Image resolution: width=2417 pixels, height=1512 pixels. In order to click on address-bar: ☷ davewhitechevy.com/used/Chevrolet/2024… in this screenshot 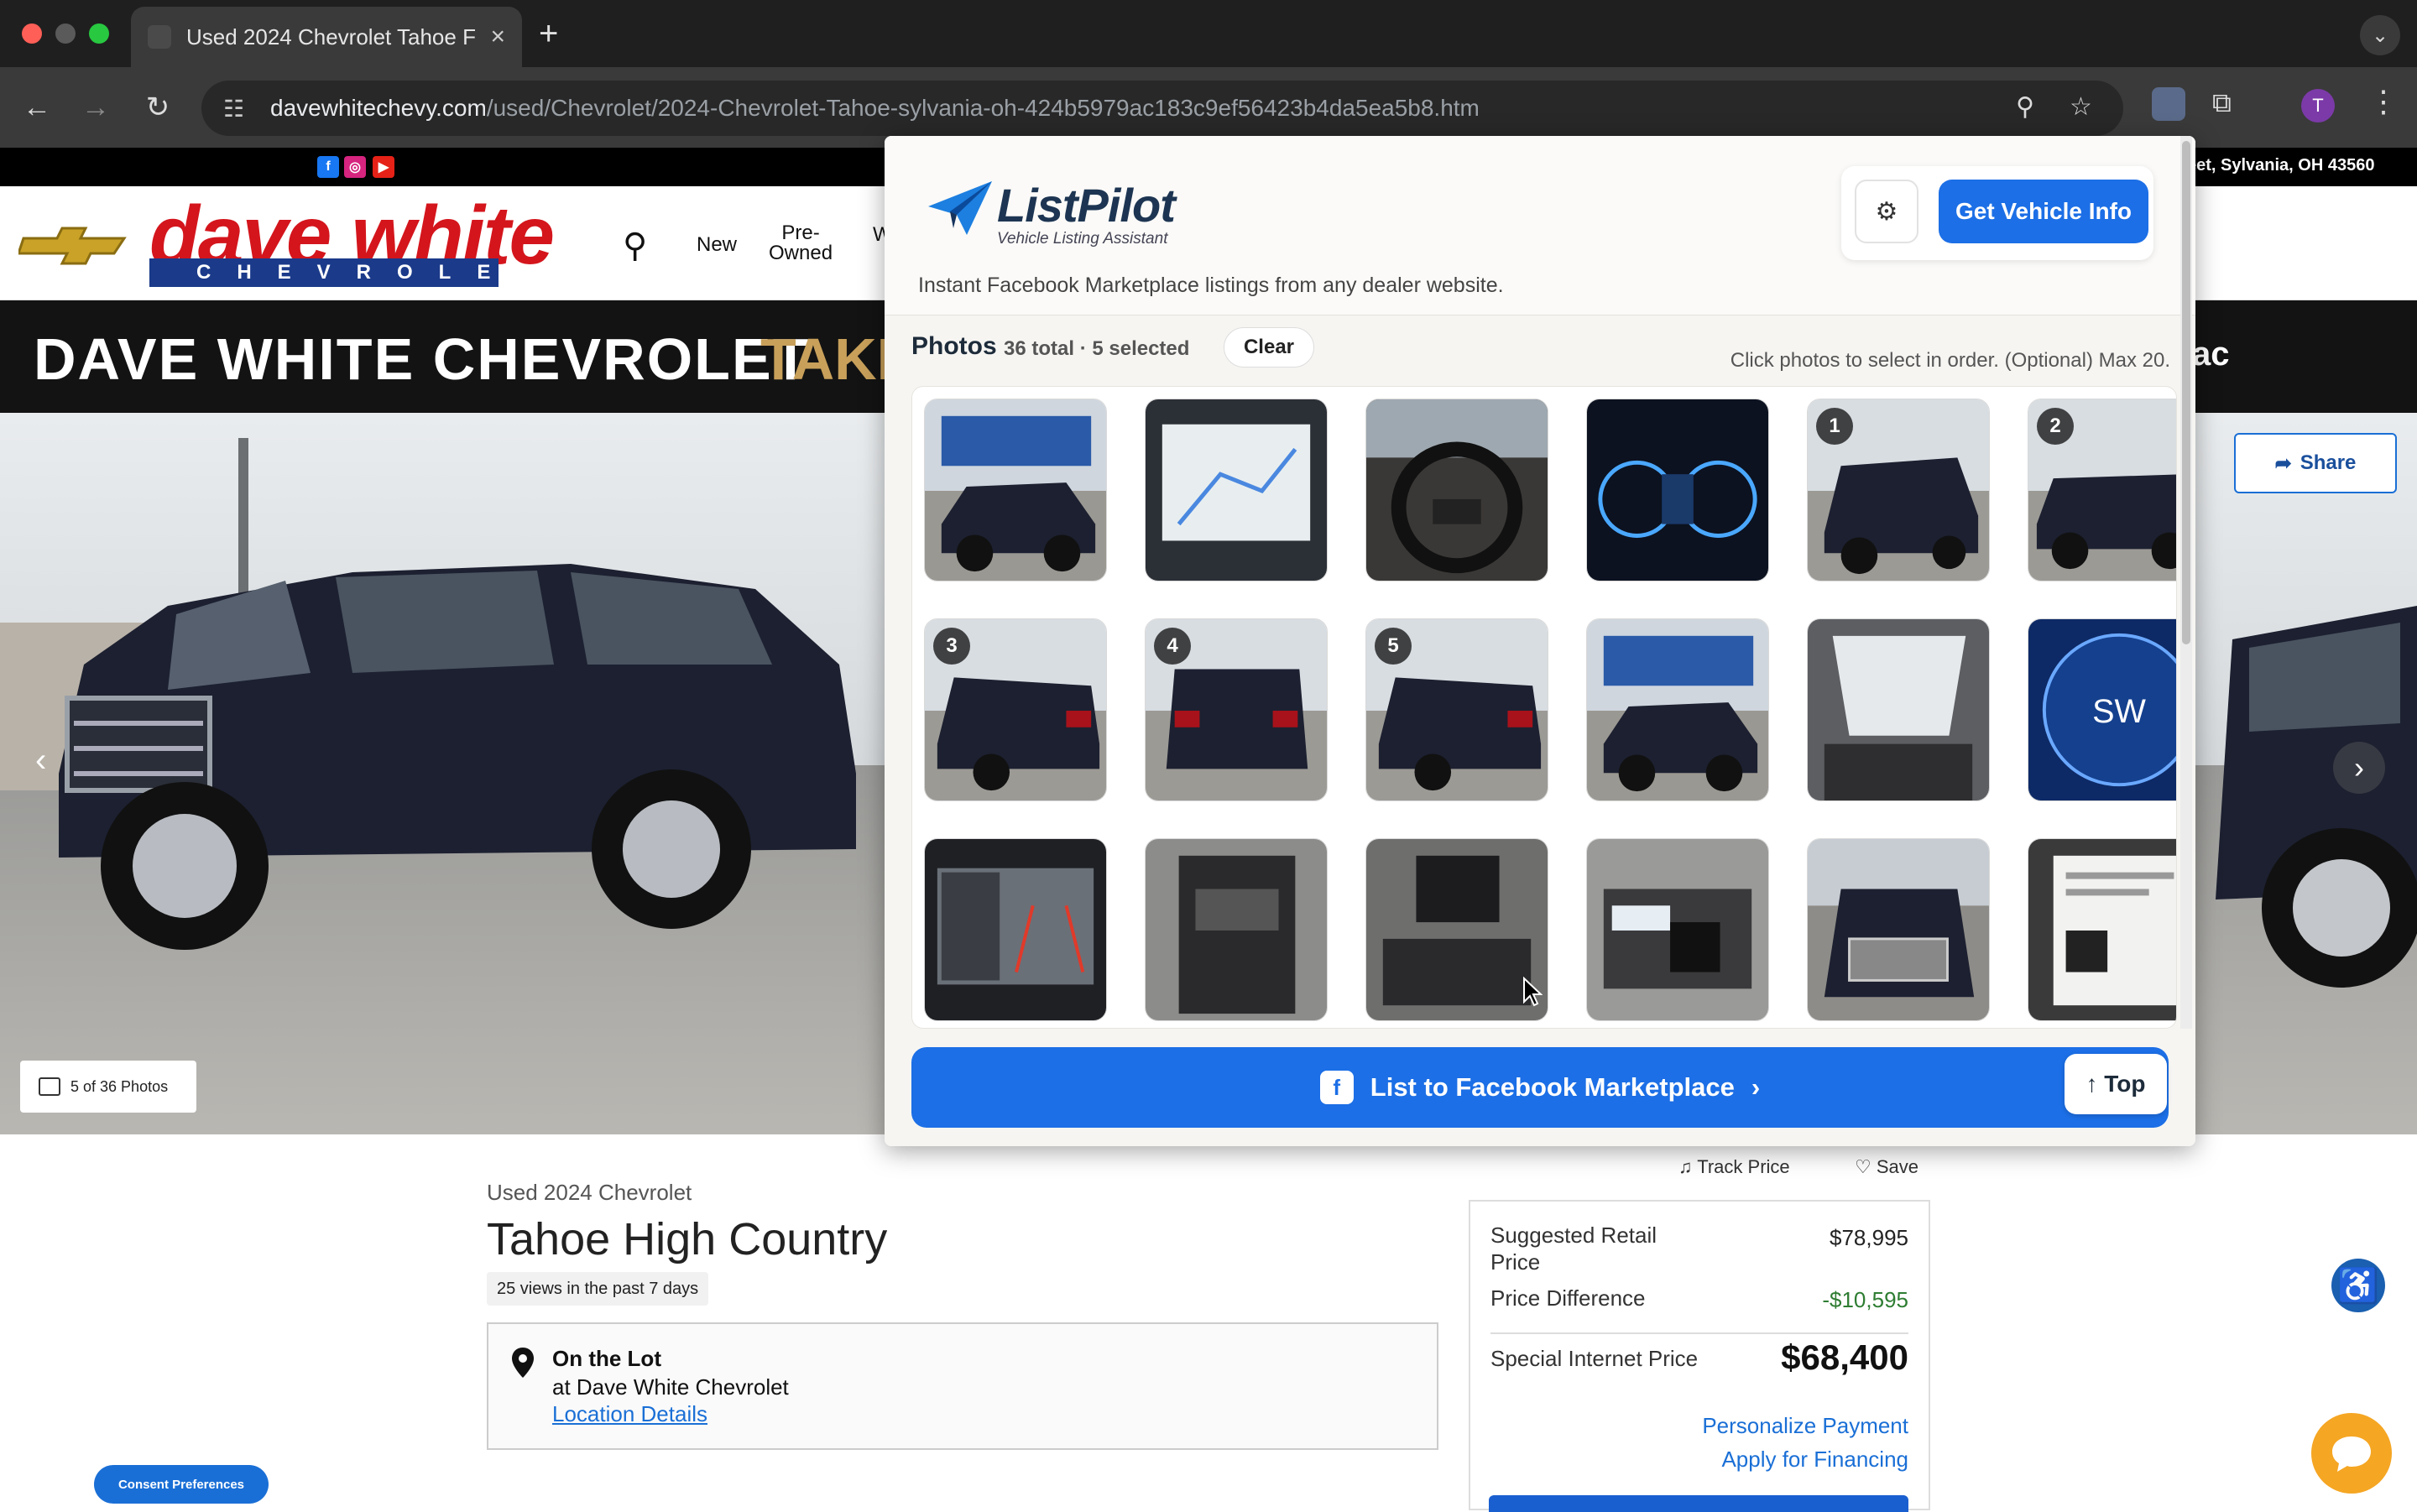, I will do `click(1162, 109)`.